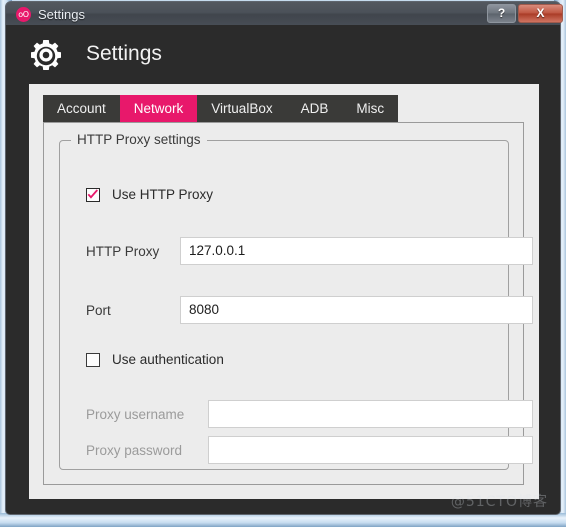  I want to click on port-label: Port, so click(98, 310).